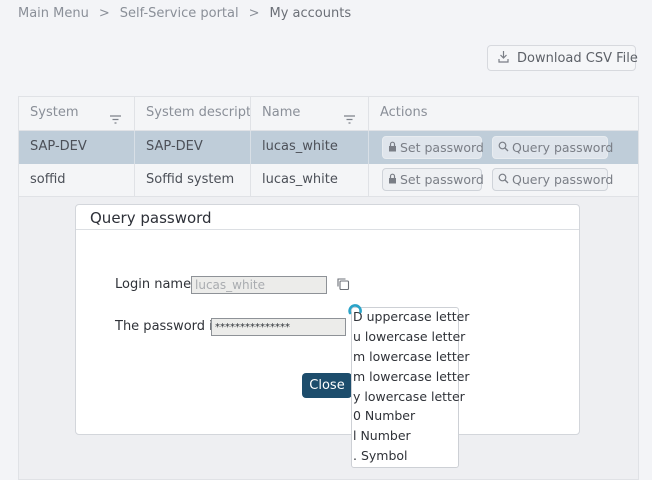  I want to click on password-hint-line: y lowercase letter, so click(409, 396).